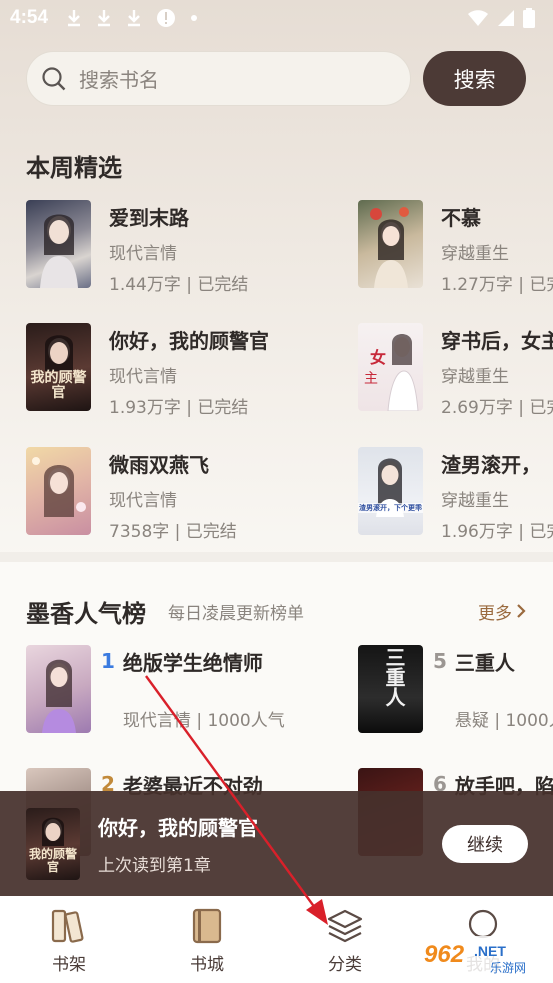  What do you see at coordinates (154, 865) in the screenshot?
I see `continue-progress-text: 上次读到第1章` at bounding box center [154, 865].